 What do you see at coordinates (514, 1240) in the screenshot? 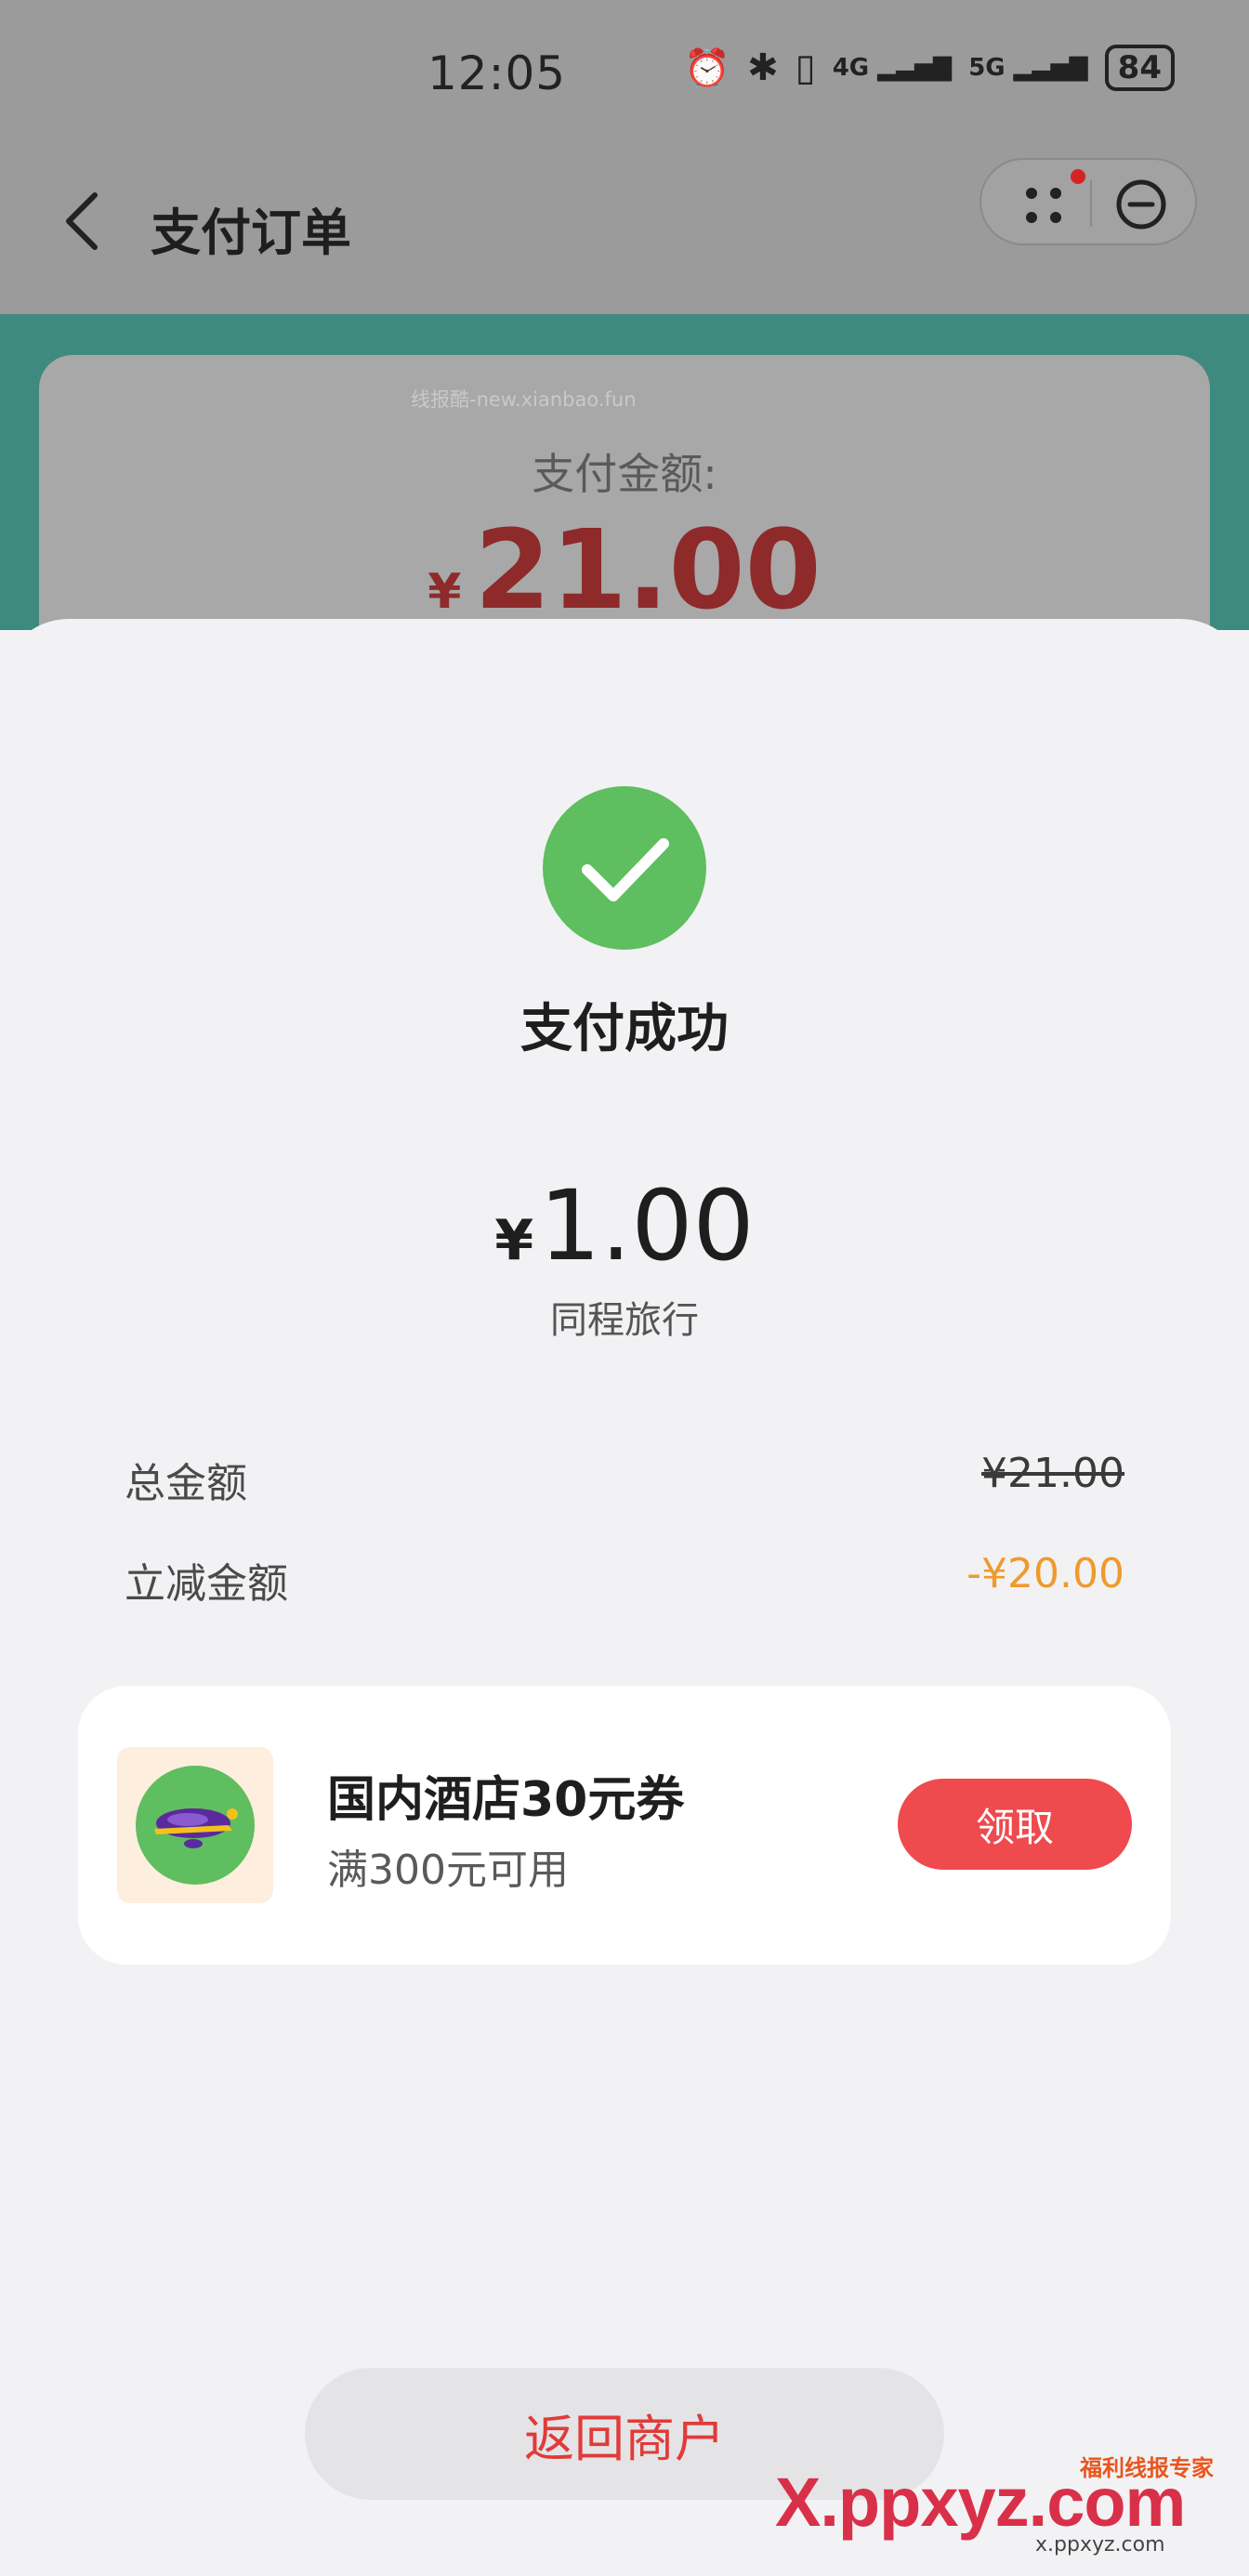
I see `paid-currency: ¥` at bounding box center [514, 1240].